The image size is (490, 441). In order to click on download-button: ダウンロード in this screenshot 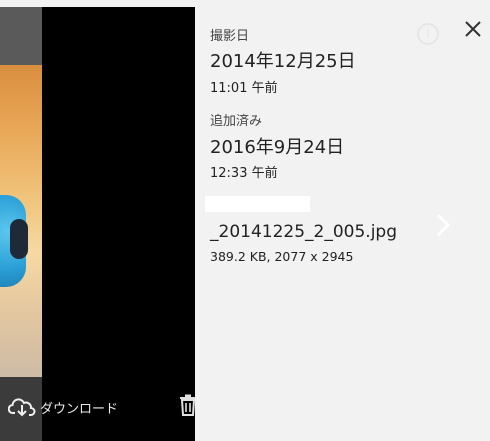, I will do `click(63, 407)`.